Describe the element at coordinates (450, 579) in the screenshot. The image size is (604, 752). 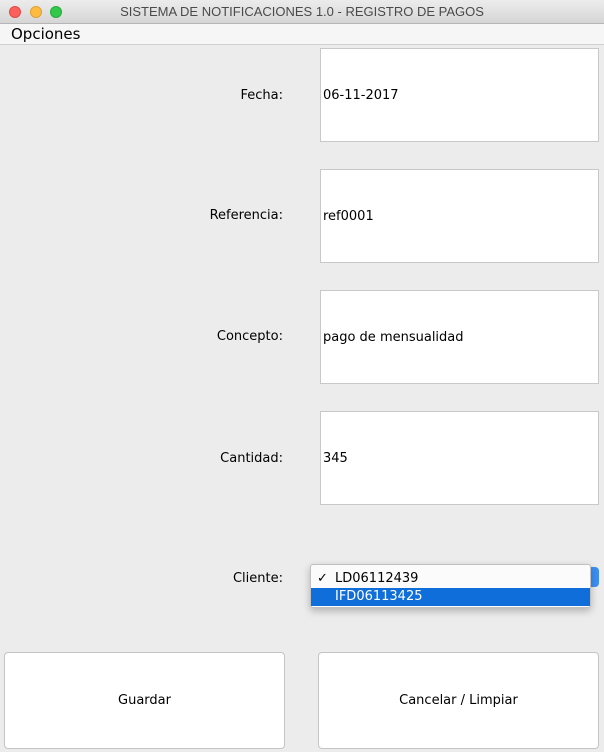
I see `cliente-option-selected: ✓ LD06112439` at that location.